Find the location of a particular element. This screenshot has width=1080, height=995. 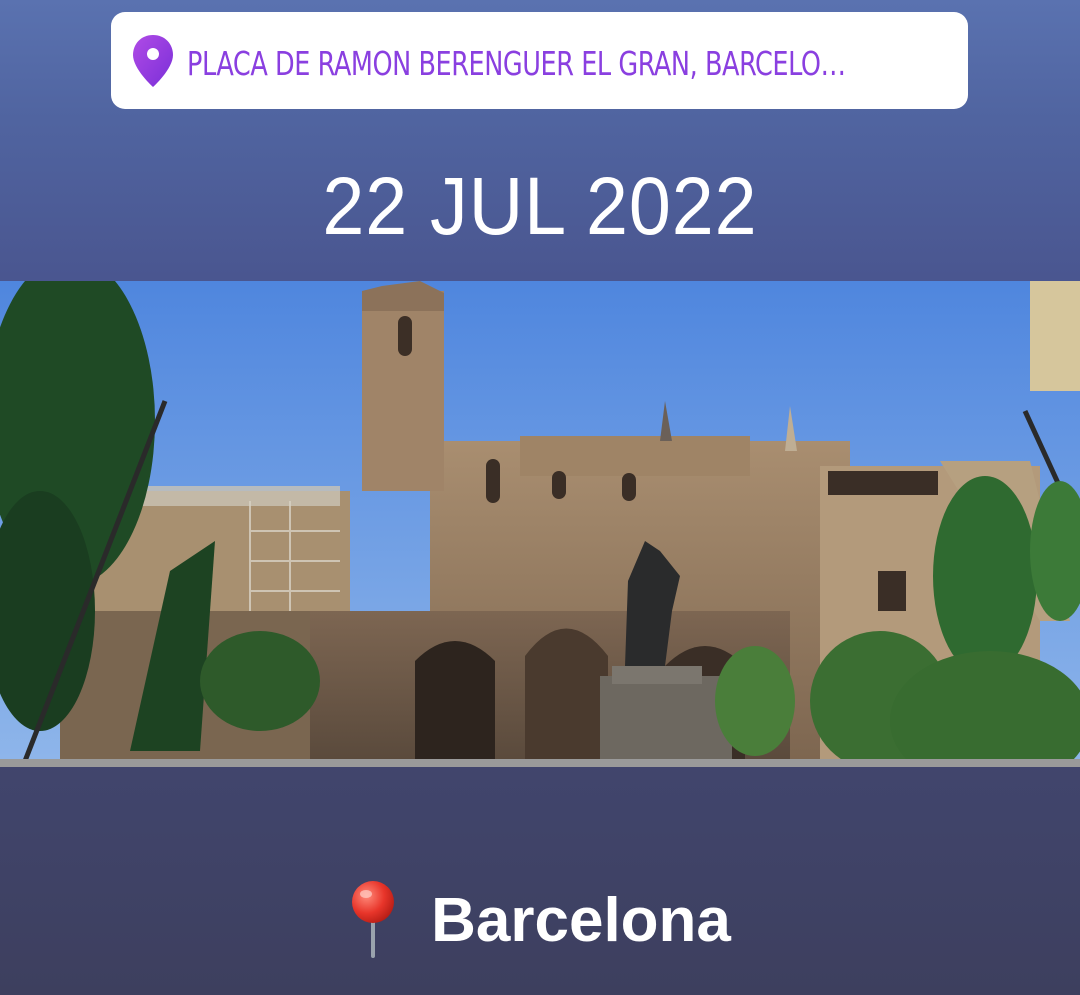

caption: Barcelona is located at coordinates (540, 920).